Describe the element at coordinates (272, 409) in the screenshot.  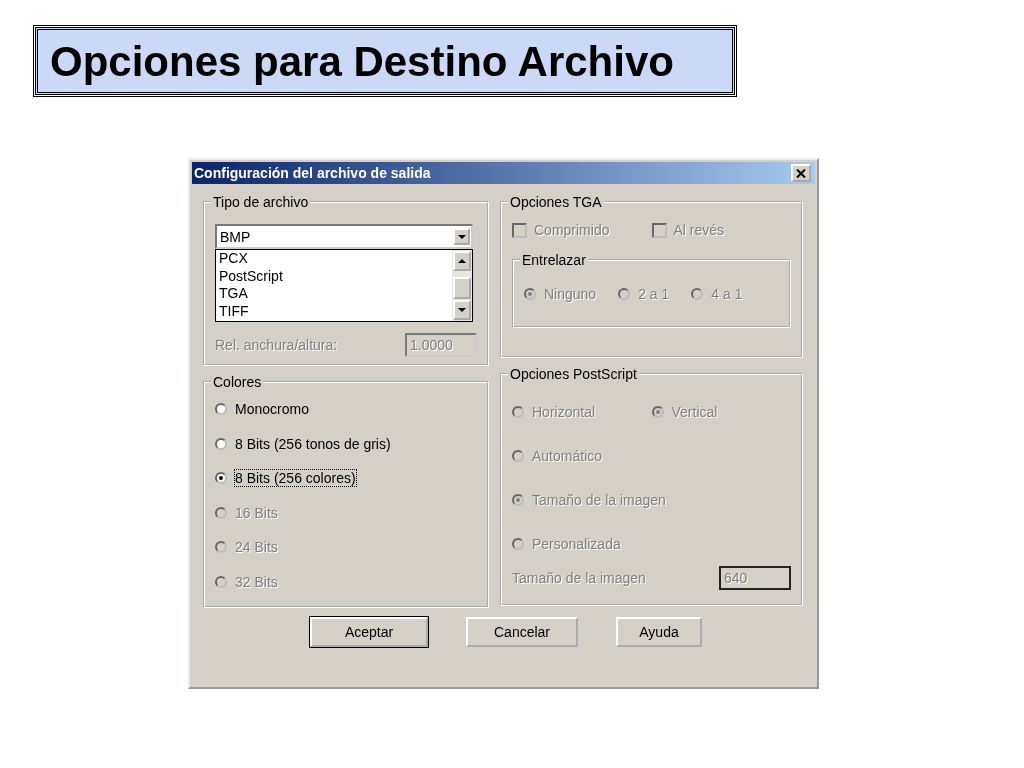
I see `radio-label: Monocromo` at that location.